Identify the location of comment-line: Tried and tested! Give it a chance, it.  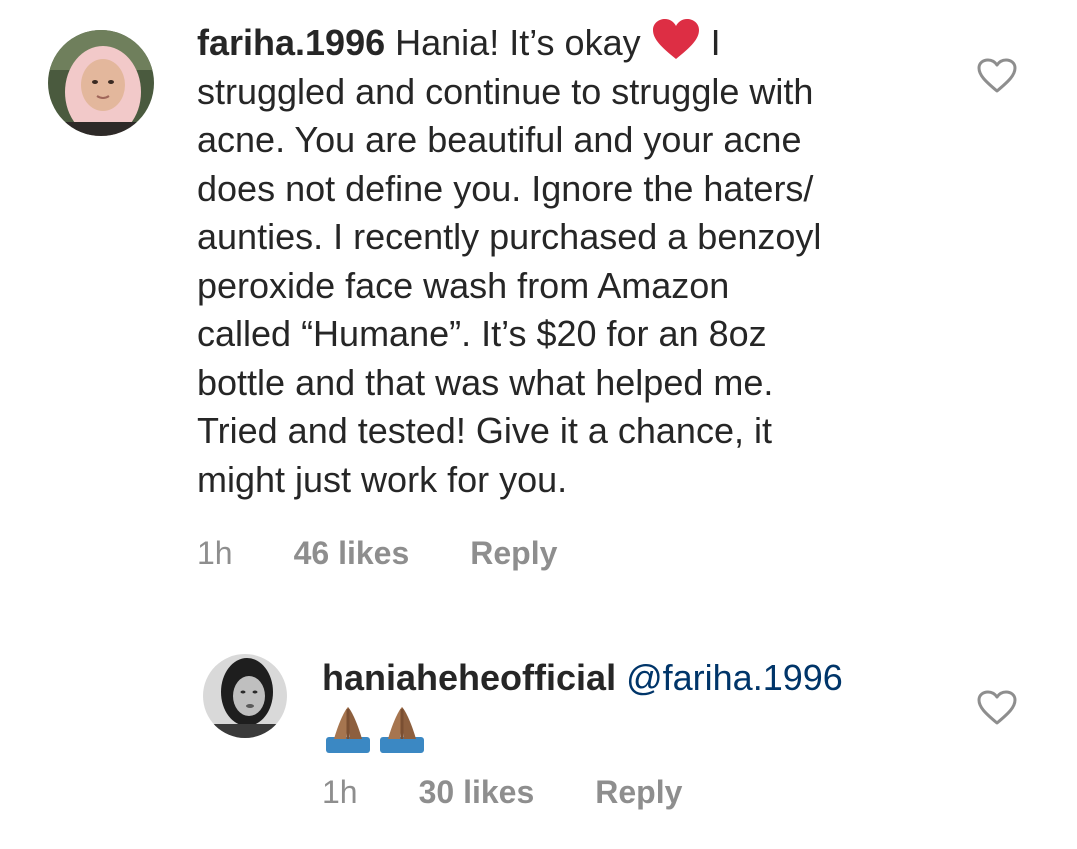
(484, 430).